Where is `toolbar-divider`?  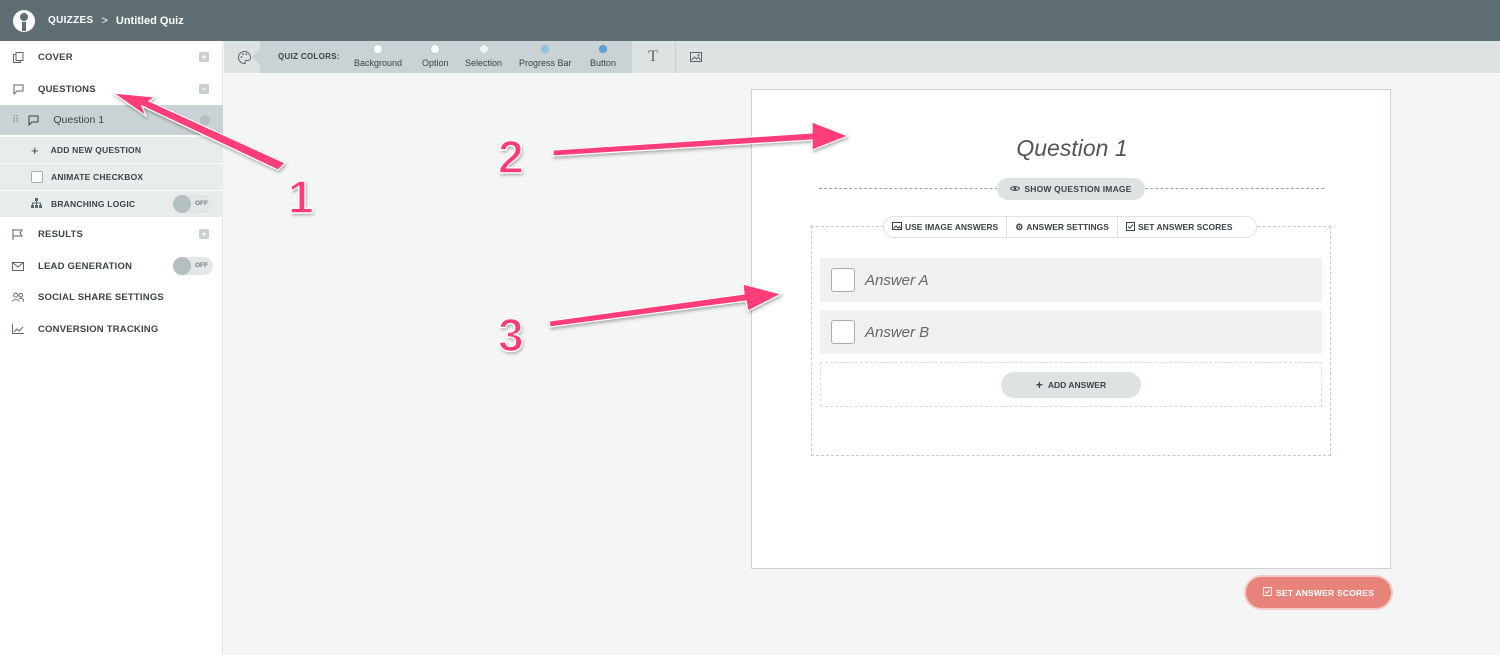 toolbar-divider is located at coordinates (675, 57).